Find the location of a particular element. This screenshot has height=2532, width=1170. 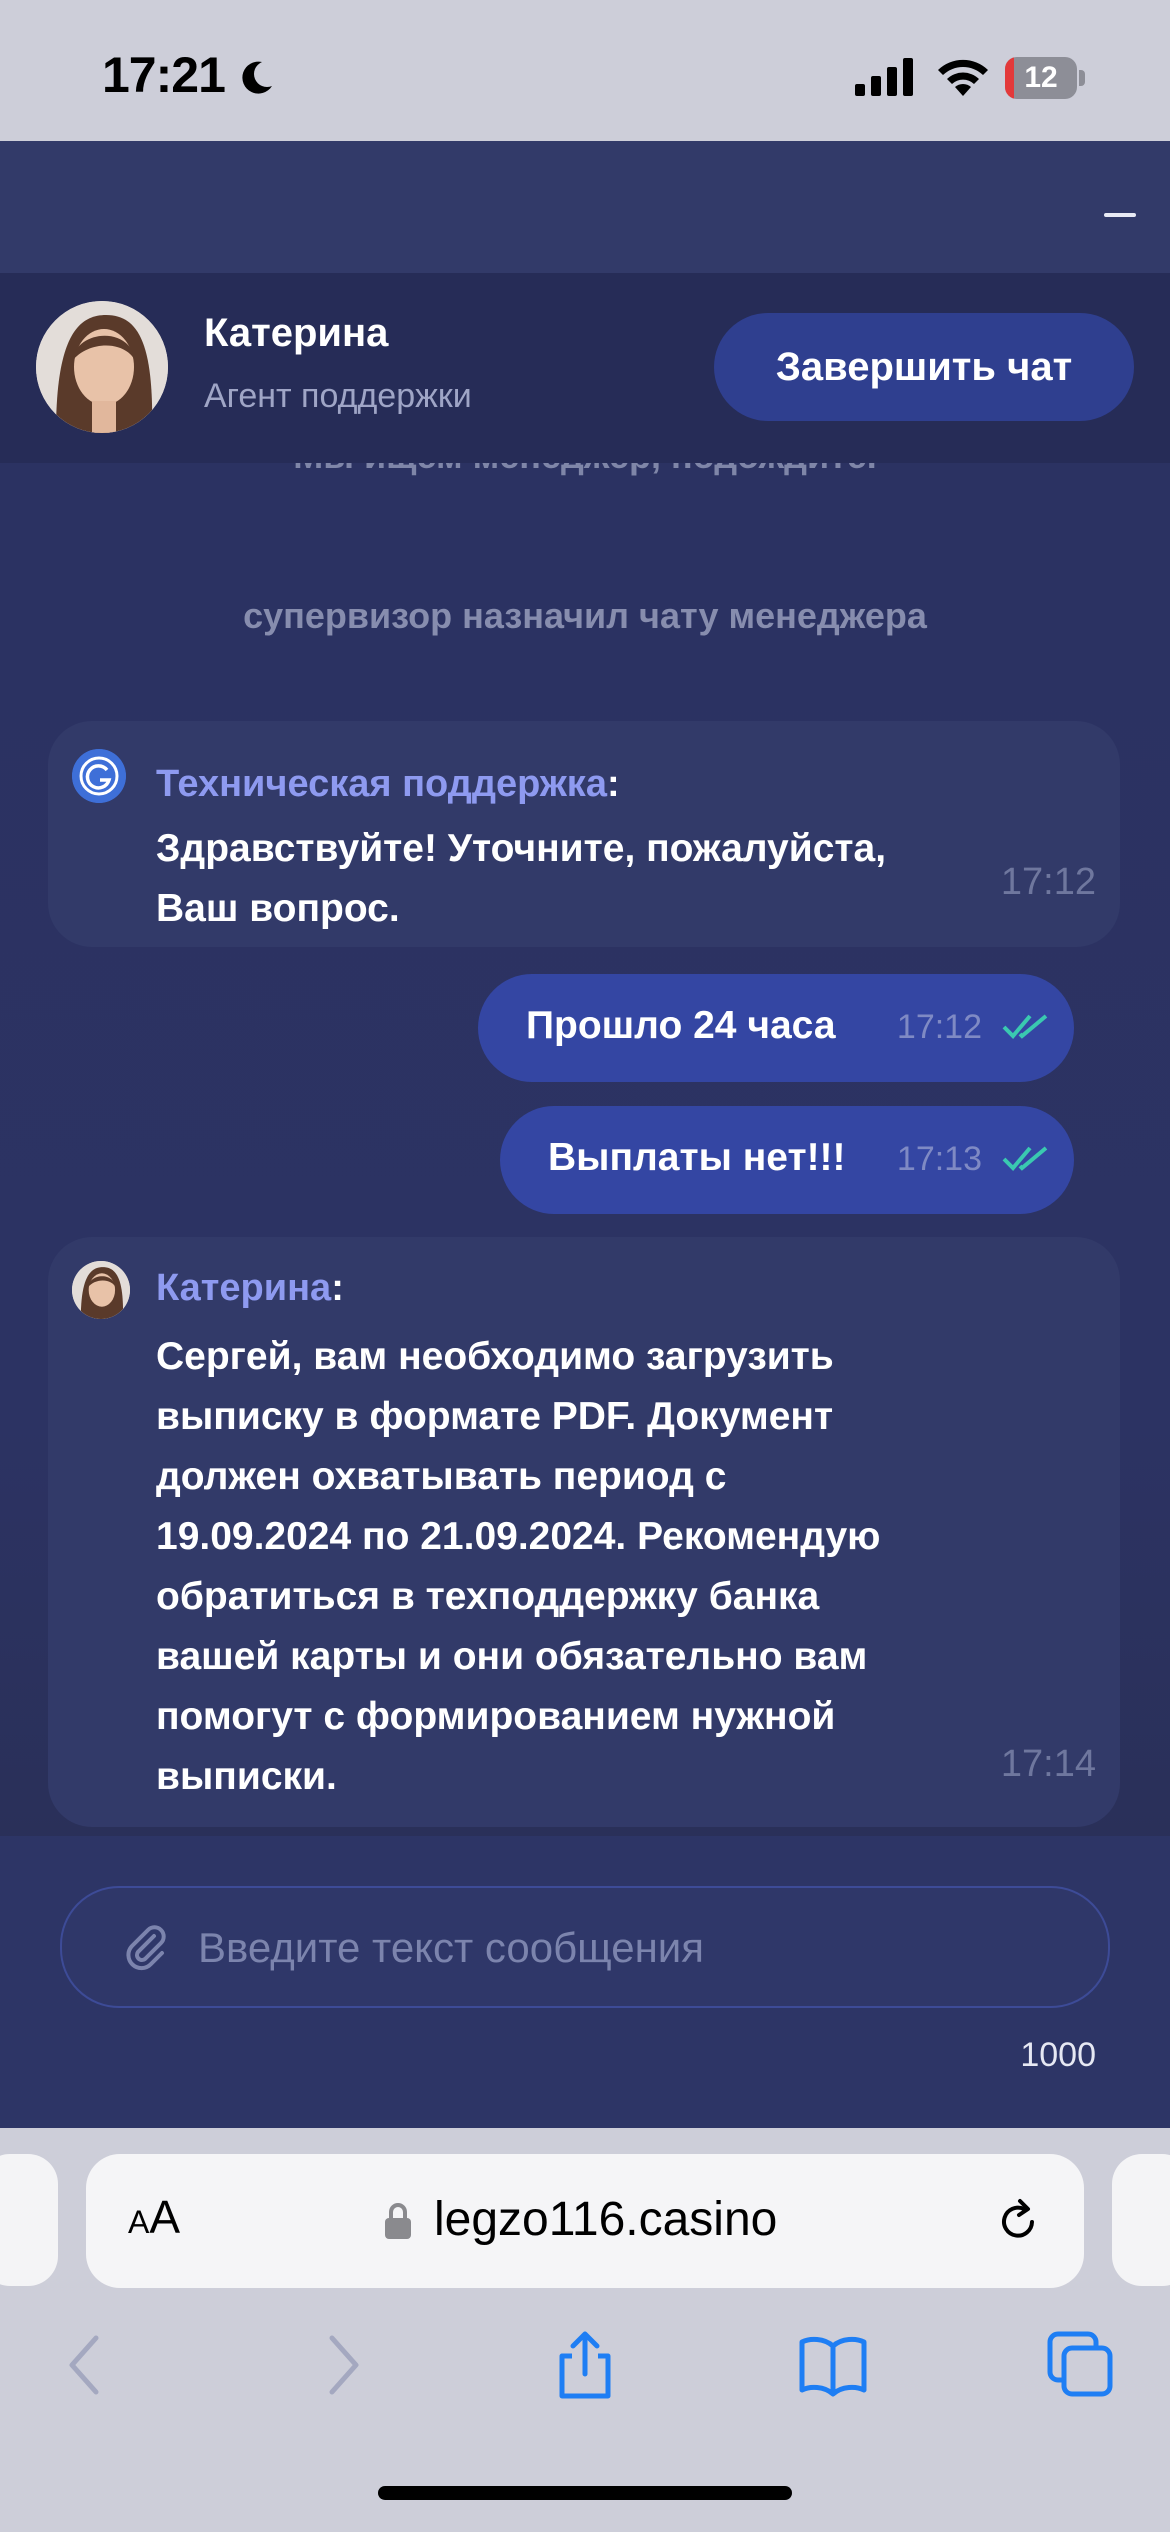

message-line: 19.09.2024 по 21.09.2024. Рекомендую is located at coordinates (518, 1536).